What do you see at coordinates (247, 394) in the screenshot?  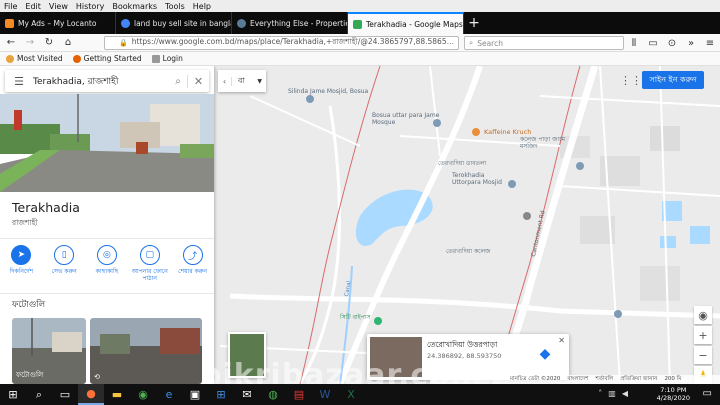 I see `mail-icon: ✉` at bounding box center [247, 394].